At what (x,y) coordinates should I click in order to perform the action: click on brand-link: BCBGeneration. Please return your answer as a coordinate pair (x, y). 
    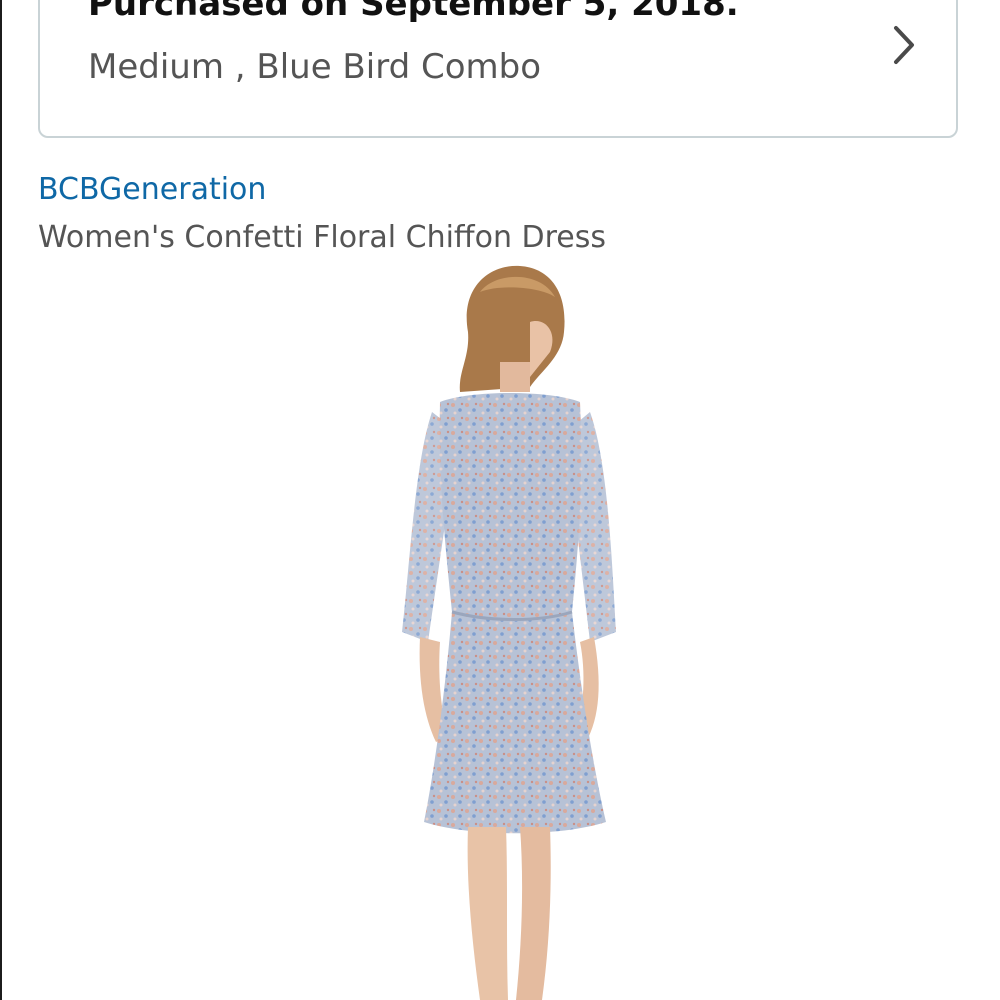
    Looking at the image, I should click on (152, 189).